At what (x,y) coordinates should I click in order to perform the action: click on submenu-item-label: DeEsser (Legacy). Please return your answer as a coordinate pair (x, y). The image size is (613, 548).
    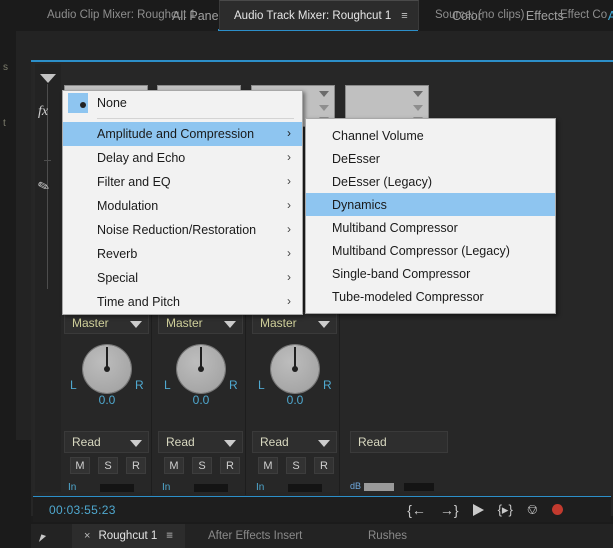
    Looking at the image, I should click on (382, 181).